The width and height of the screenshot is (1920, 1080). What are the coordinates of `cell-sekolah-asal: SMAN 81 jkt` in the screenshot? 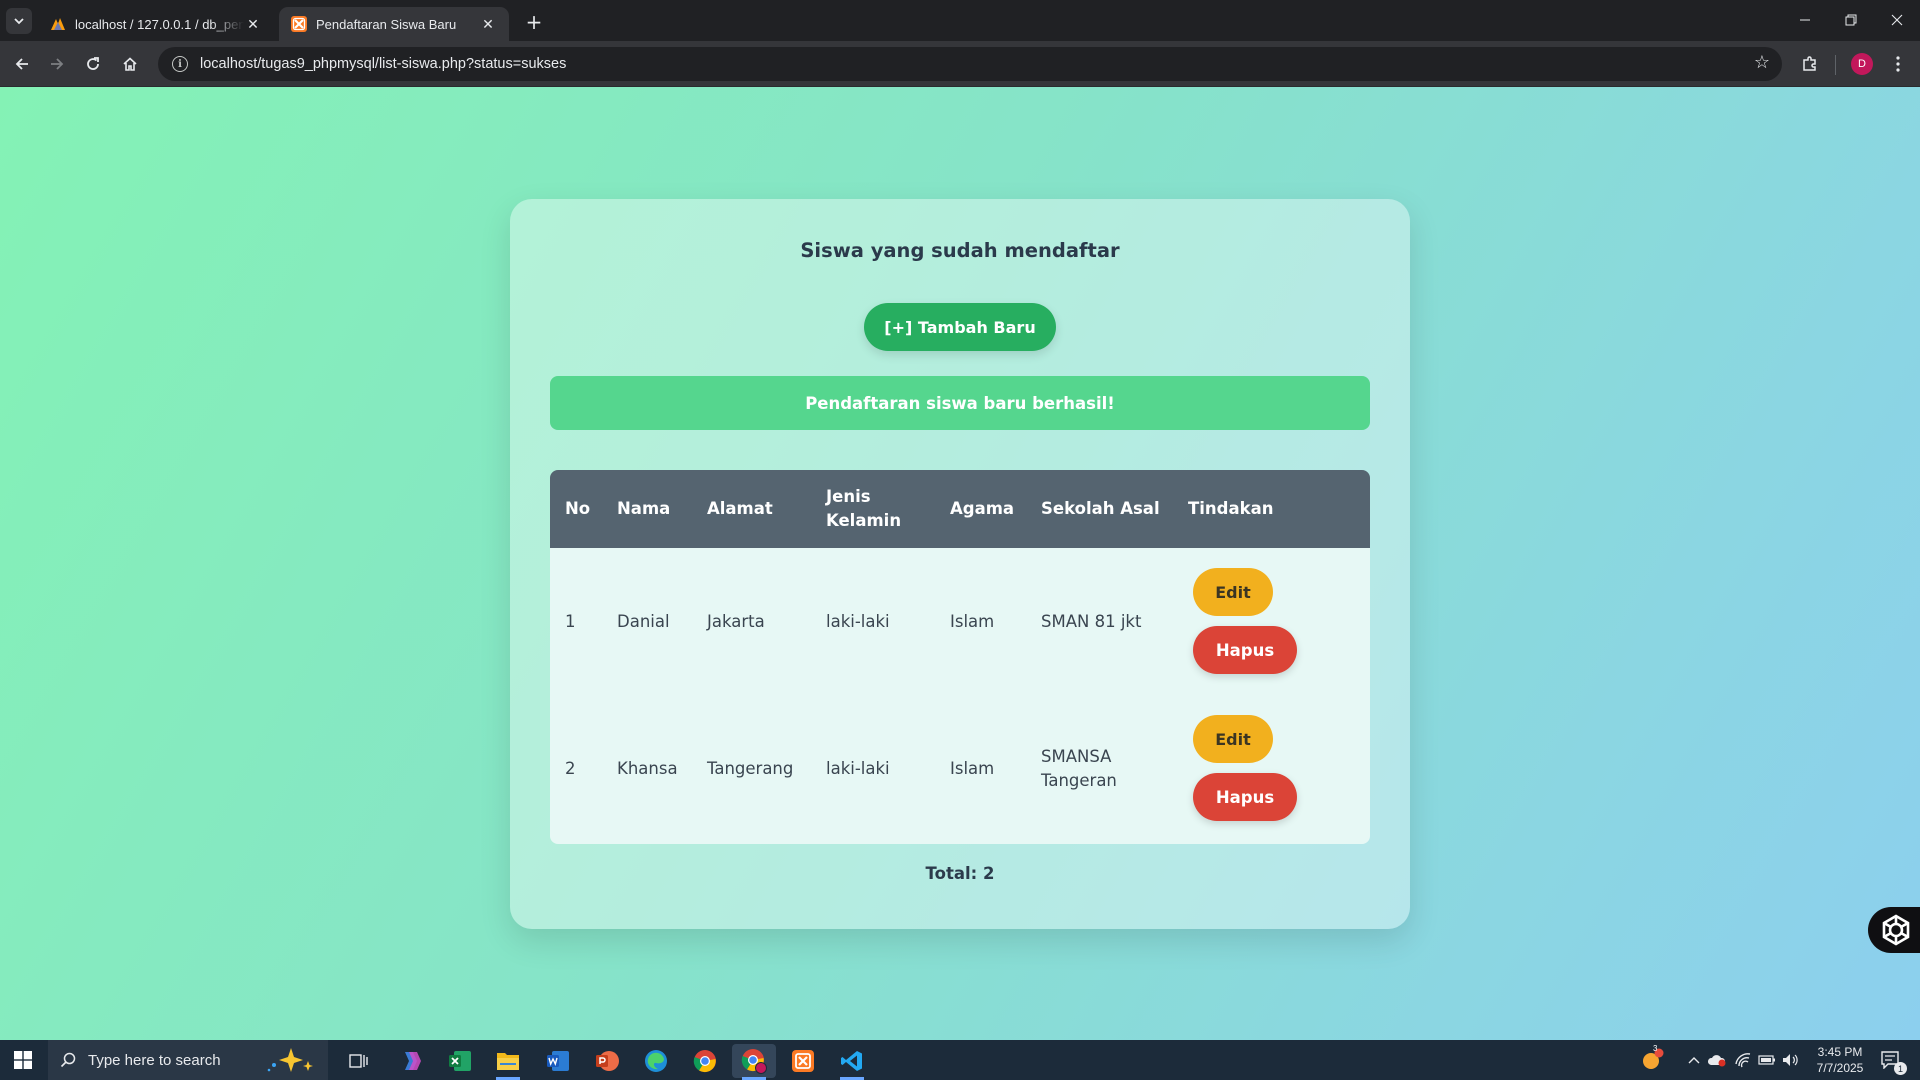 It's located at (1091, 621).